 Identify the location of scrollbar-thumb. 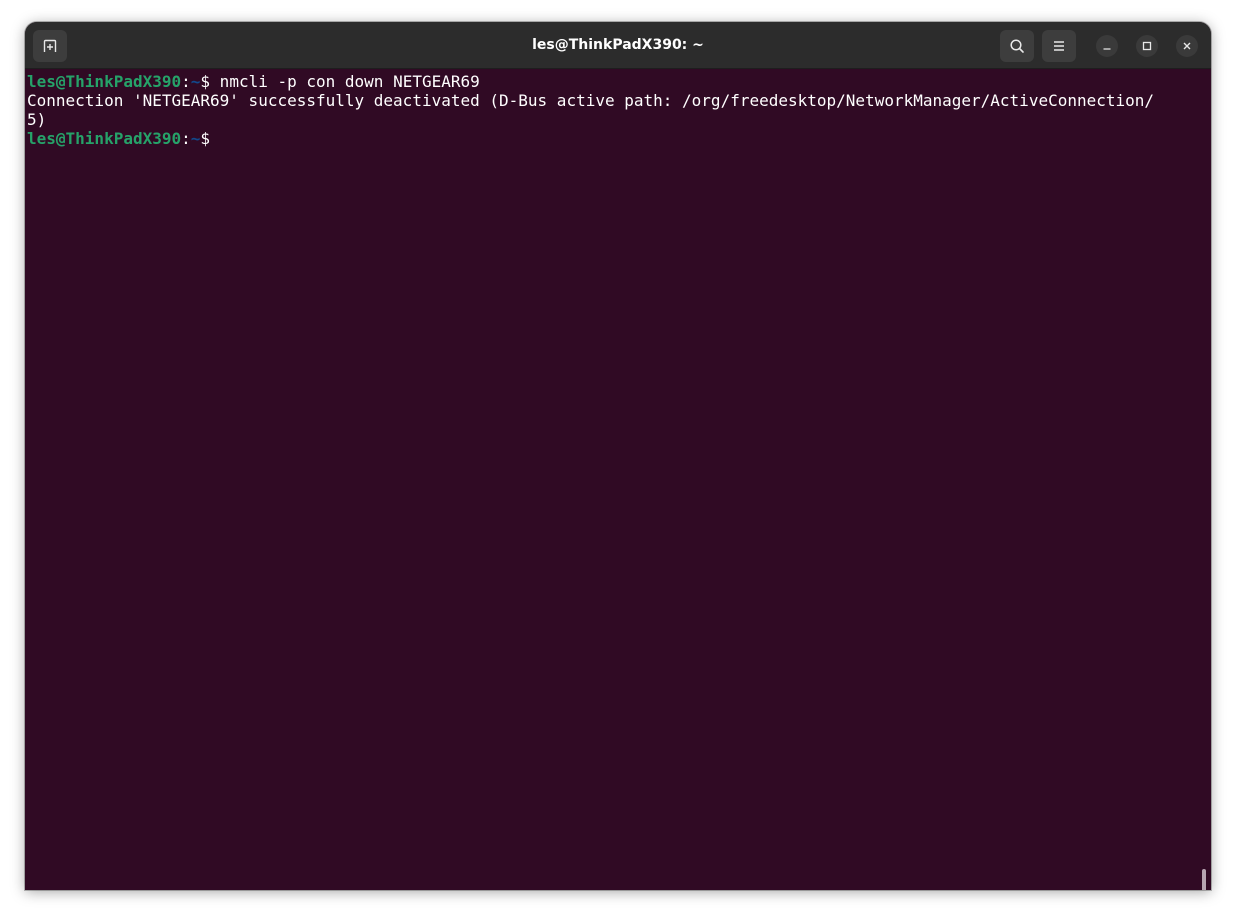
(1204, 879).